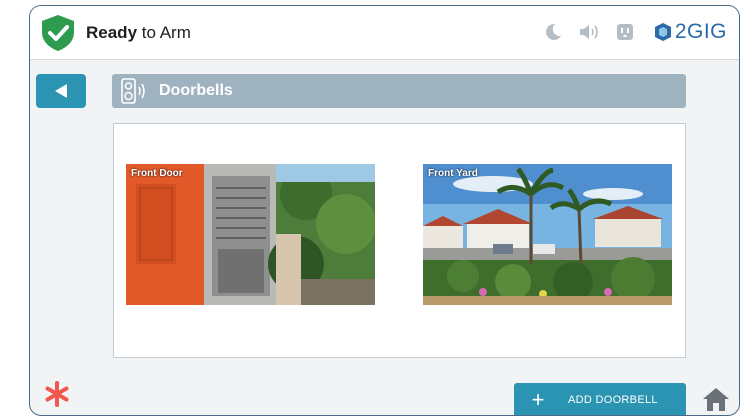  I want to click on front-door-camera-image, so click(250, 234).